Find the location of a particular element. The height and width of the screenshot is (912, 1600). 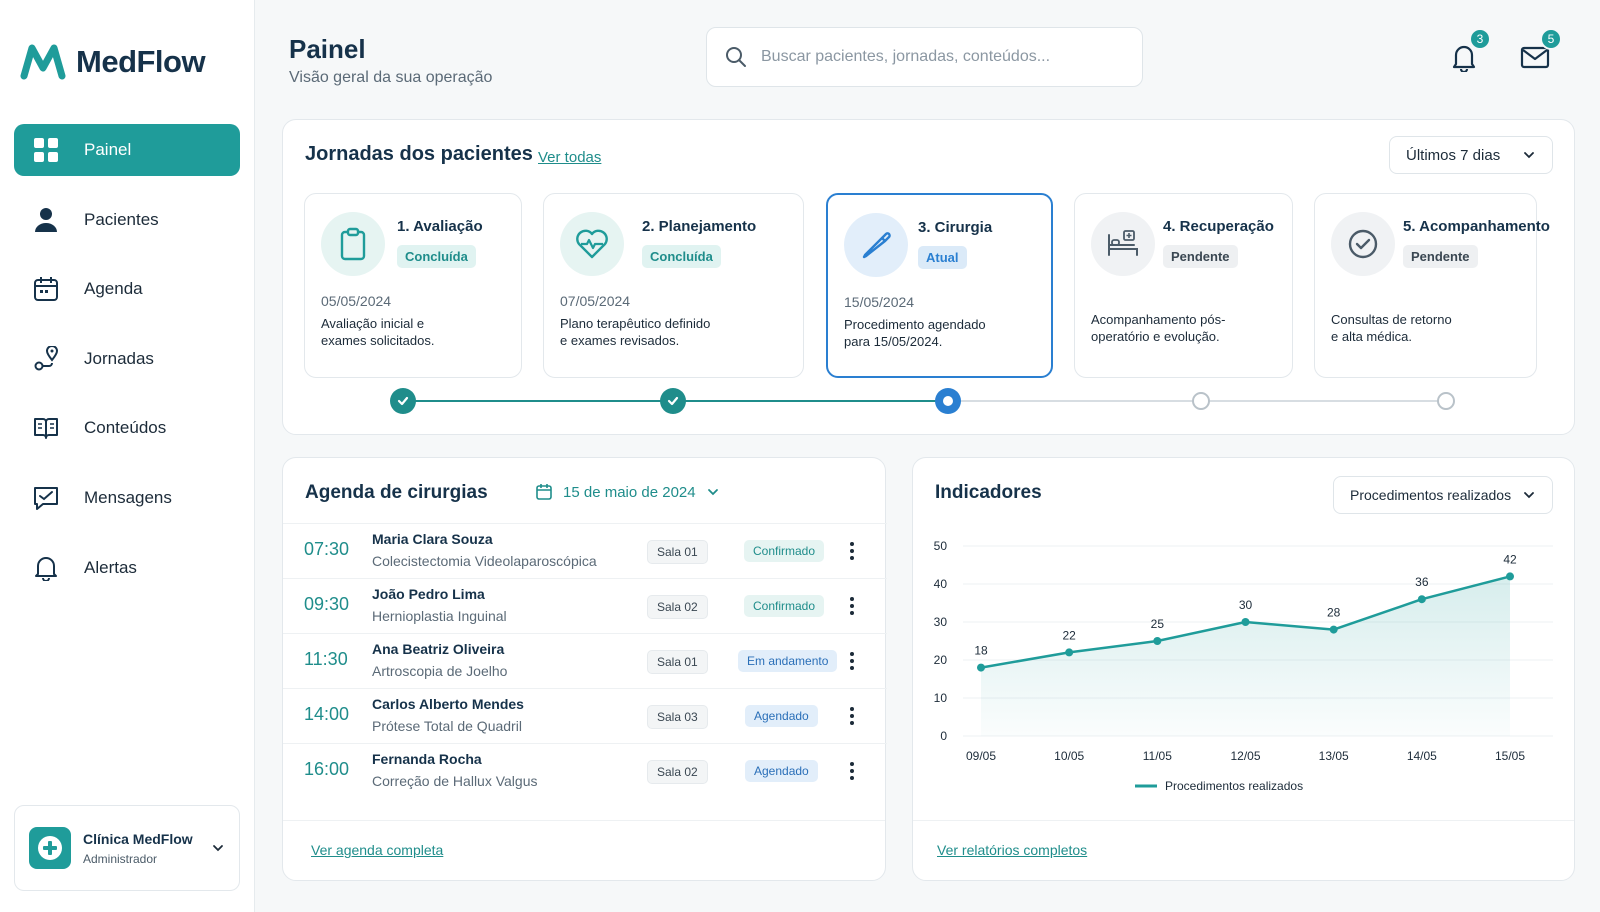

journeys-title: Jornadas dos pacientes is located at coordinates (419, 154).